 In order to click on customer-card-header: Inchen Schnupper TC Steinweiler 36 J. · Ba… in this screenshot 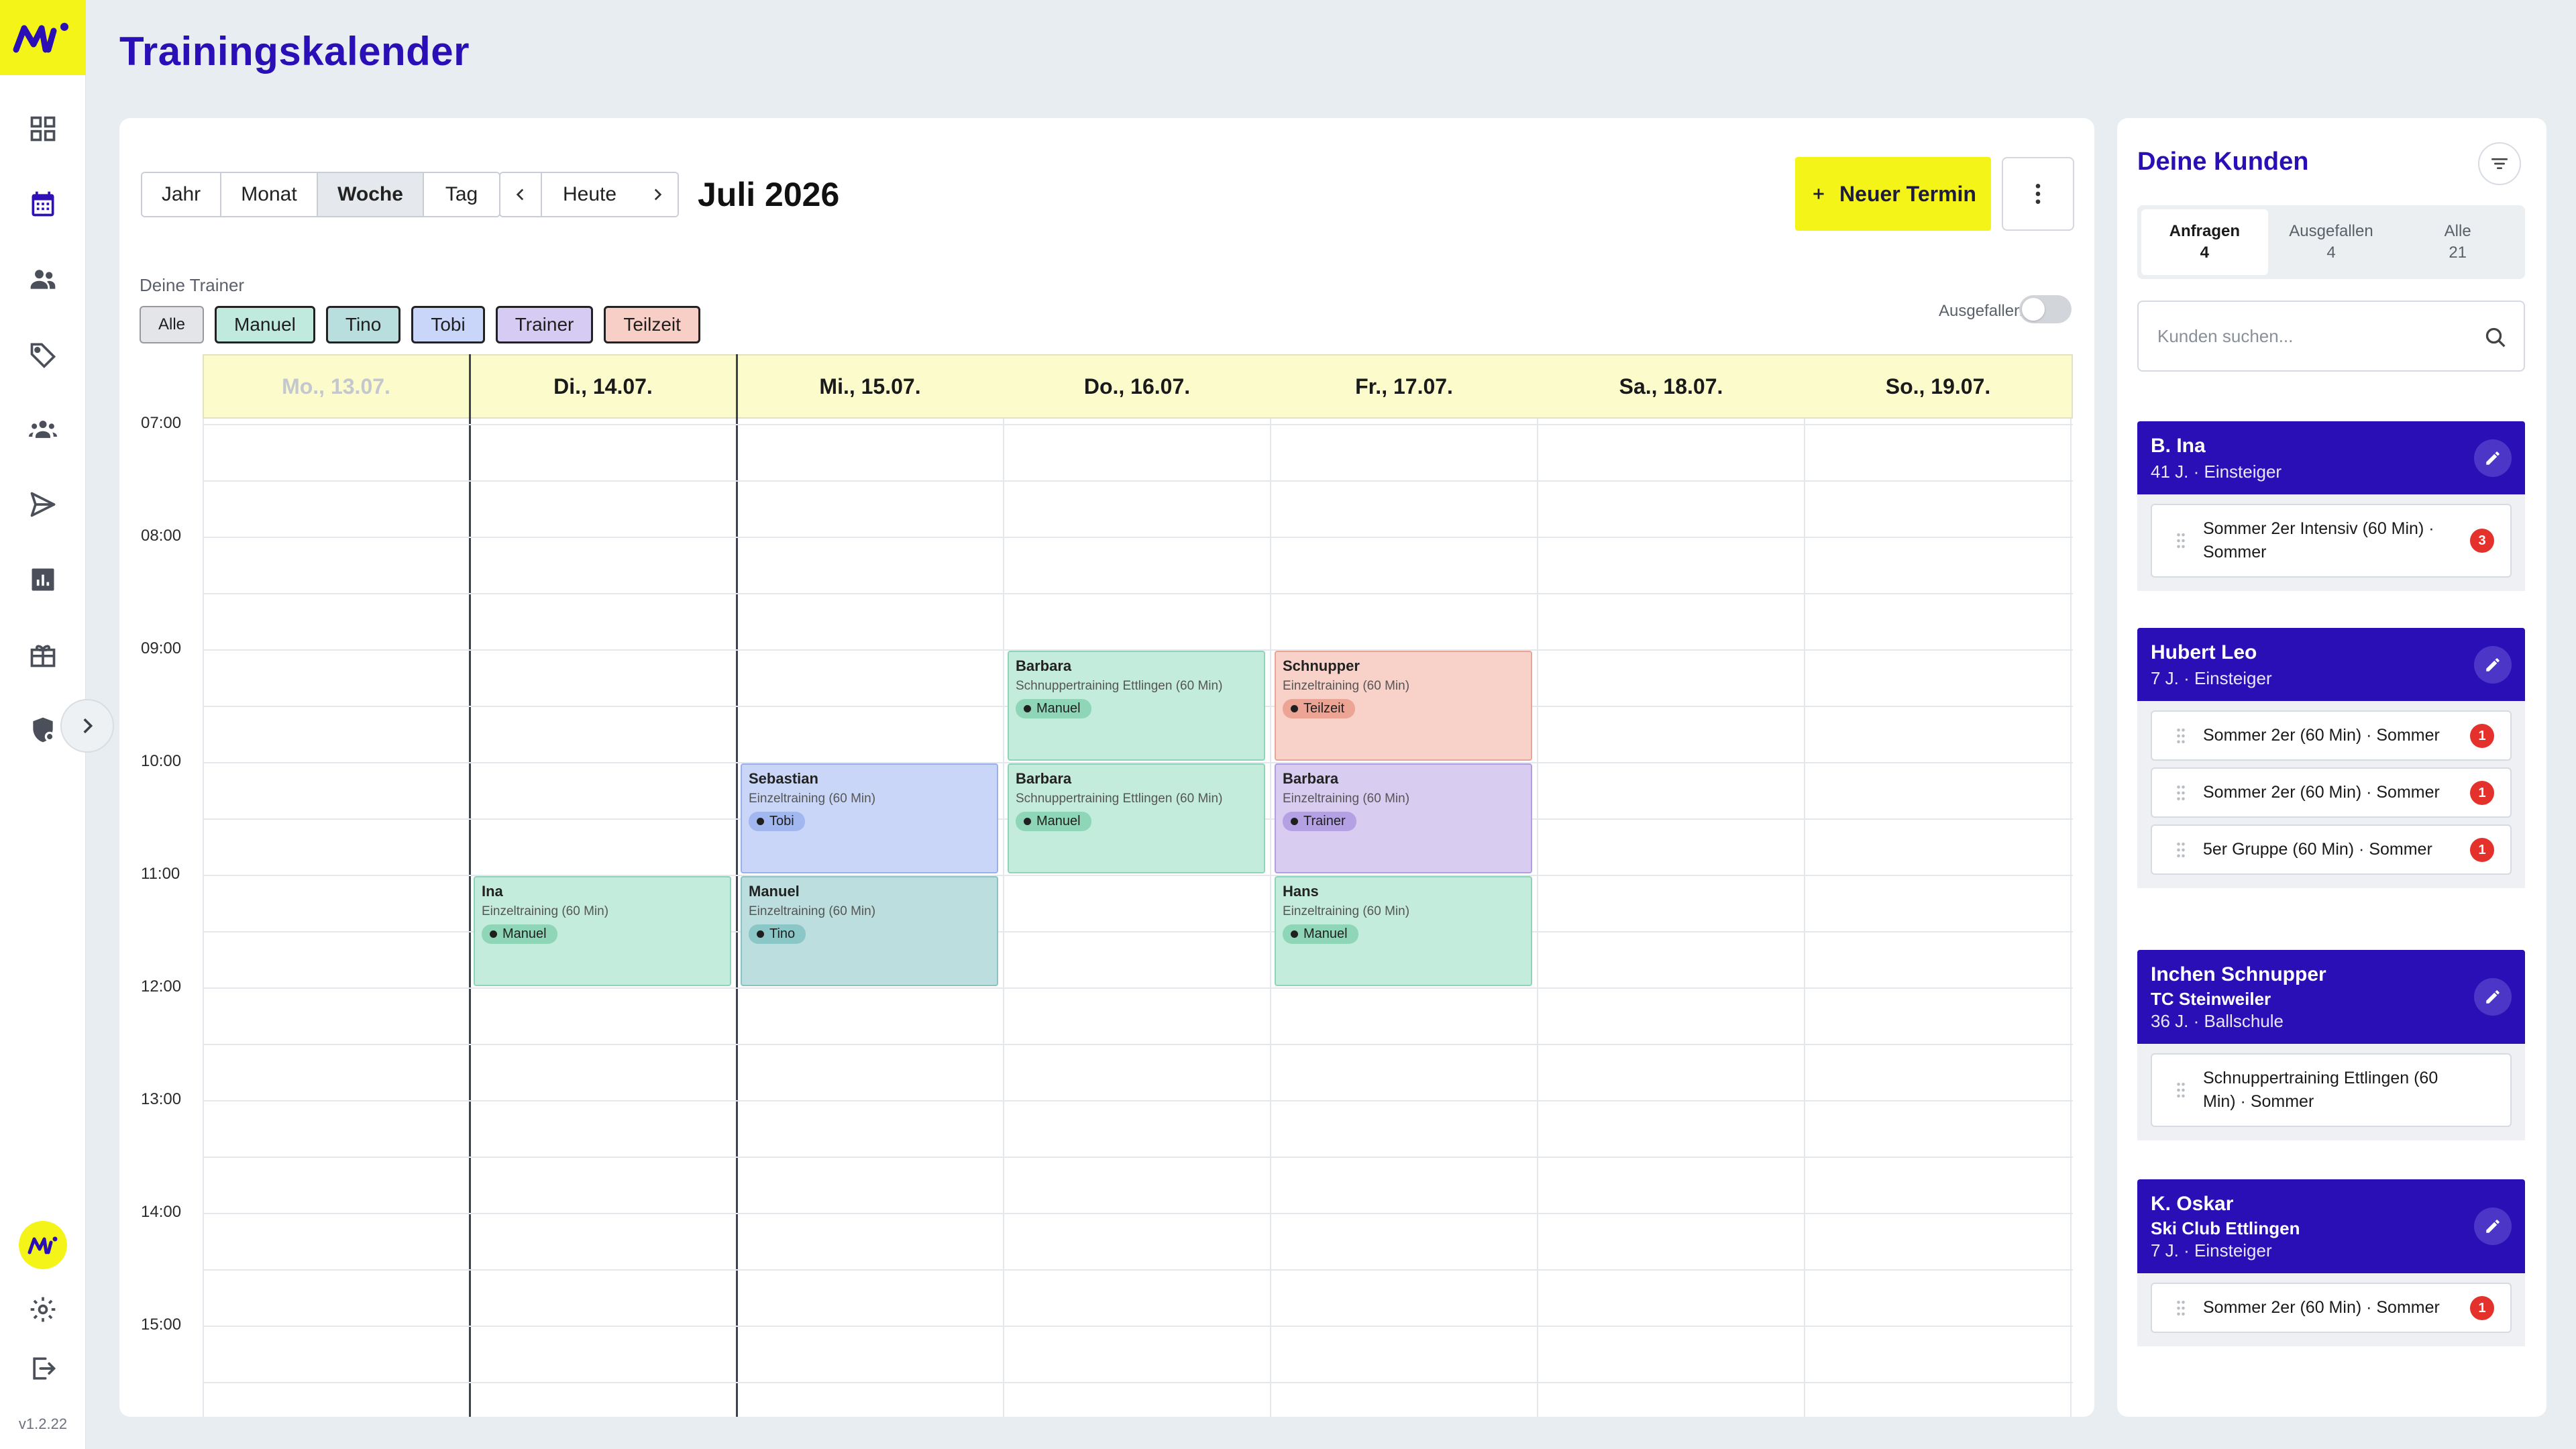, I will do `click(2331, 997)`.